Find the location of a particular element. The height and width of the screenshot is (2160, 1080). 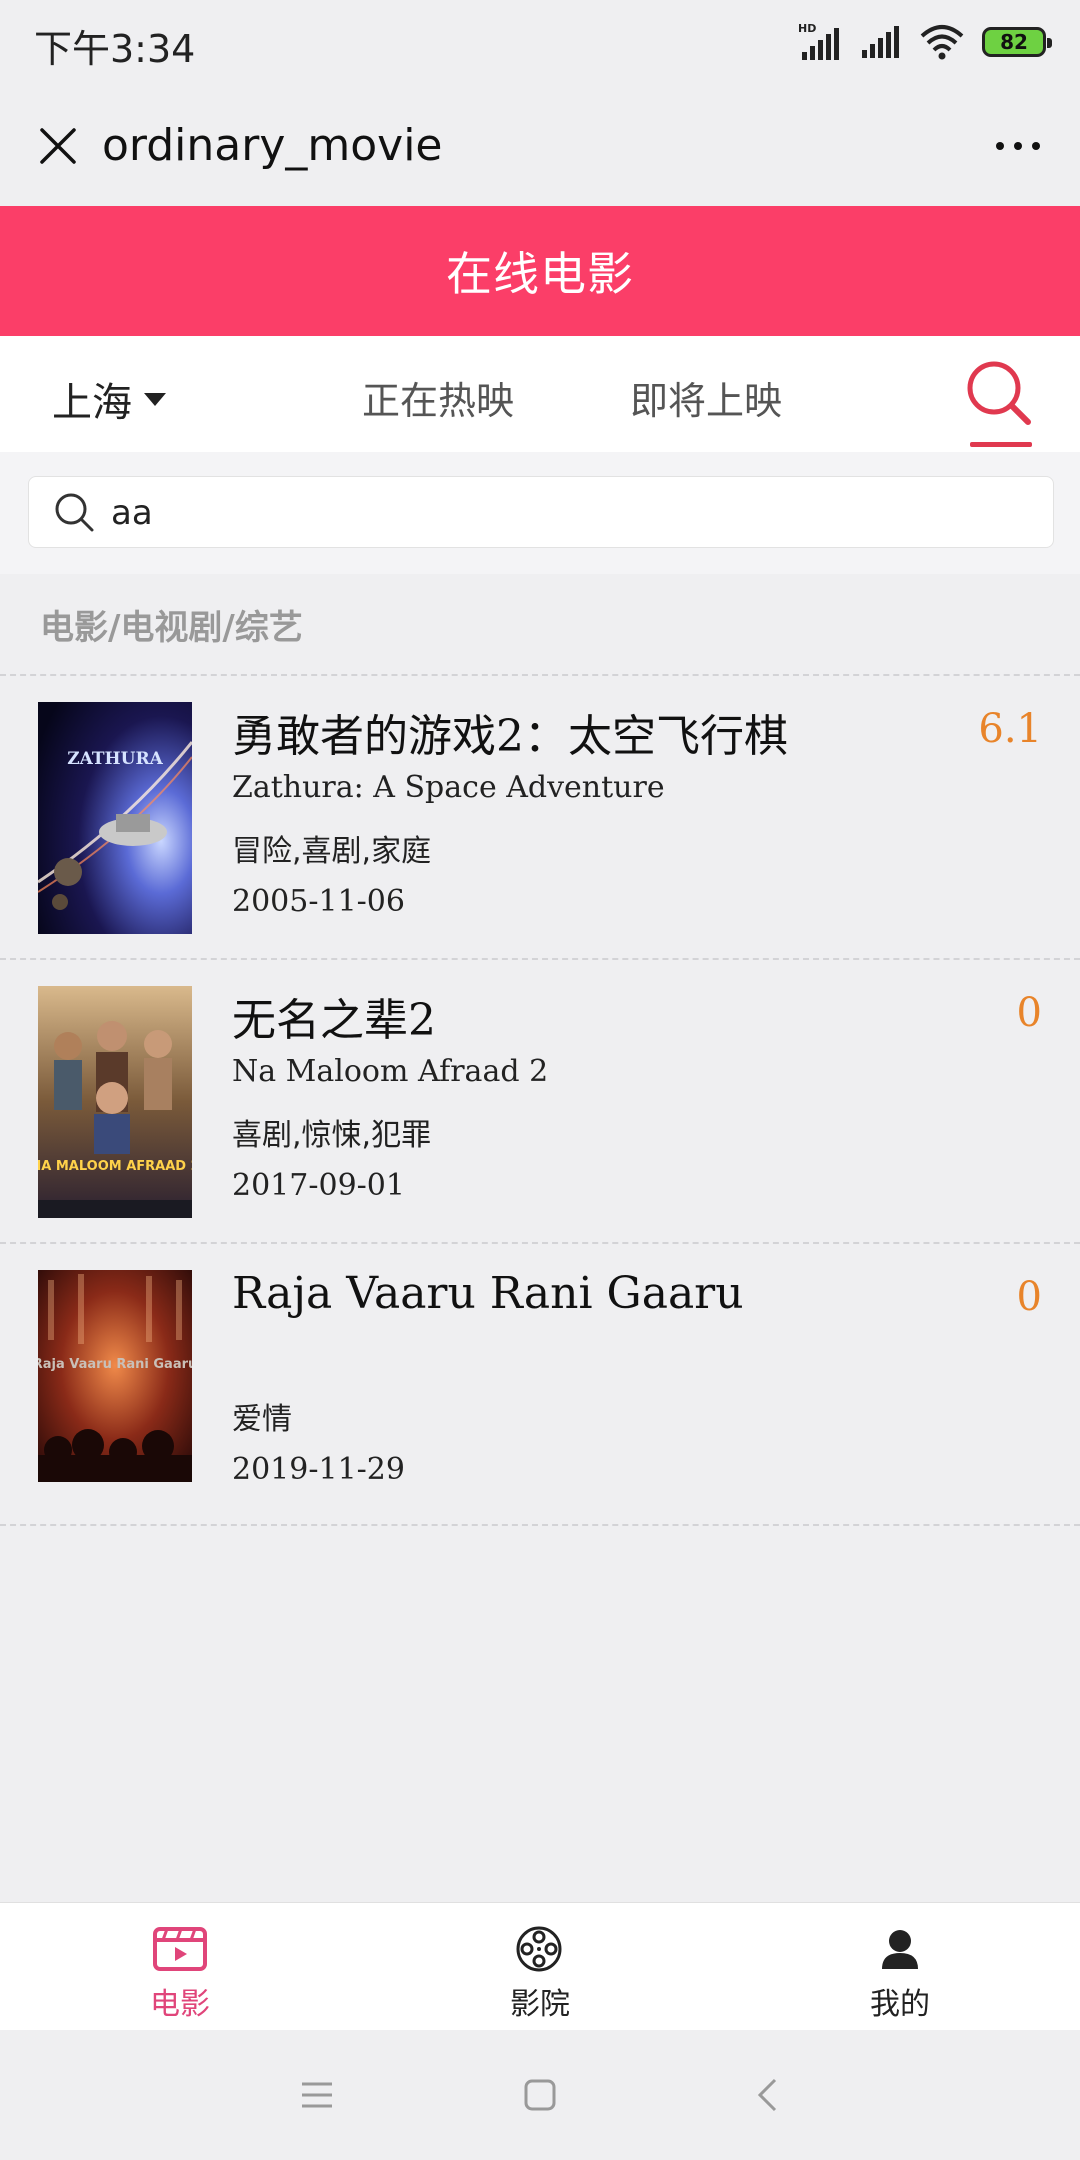

status-bar: 下午3:34 HD 82 is located at coordinates (540, 43).